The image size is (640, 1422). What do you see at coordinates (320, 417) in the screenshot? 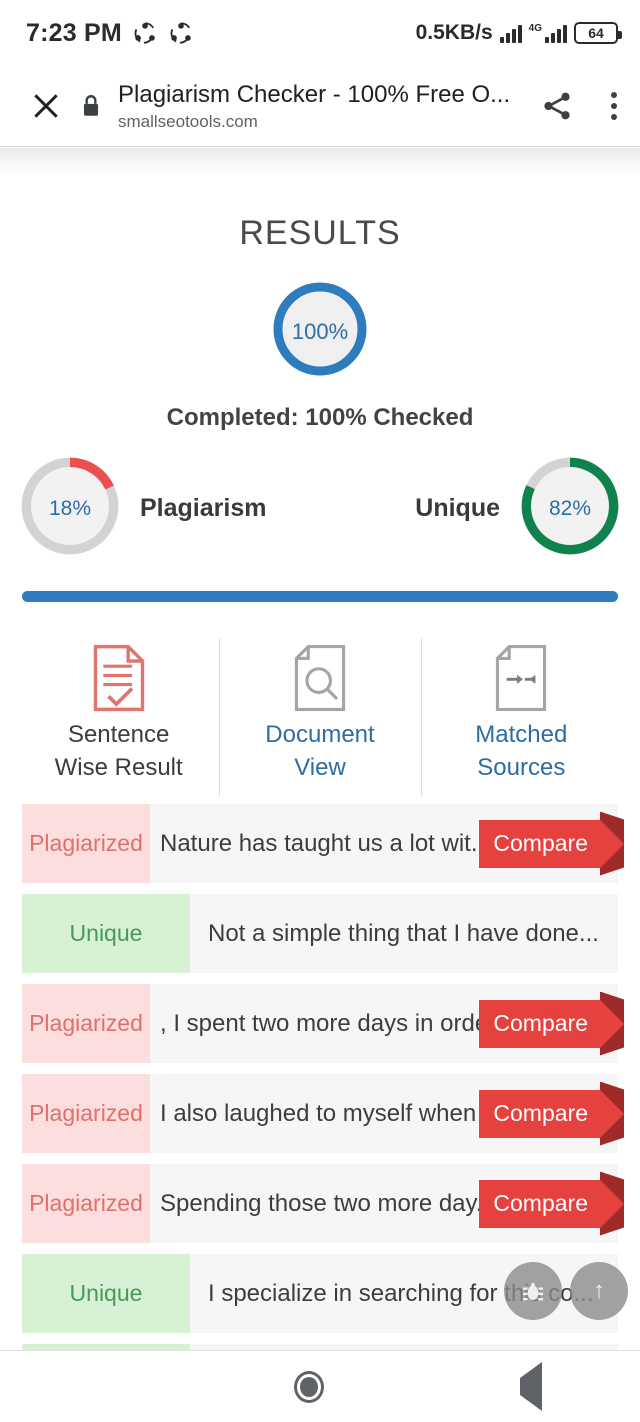
I see `completed-text: Completed: 100% Checked` at bounding box center [320, 417].